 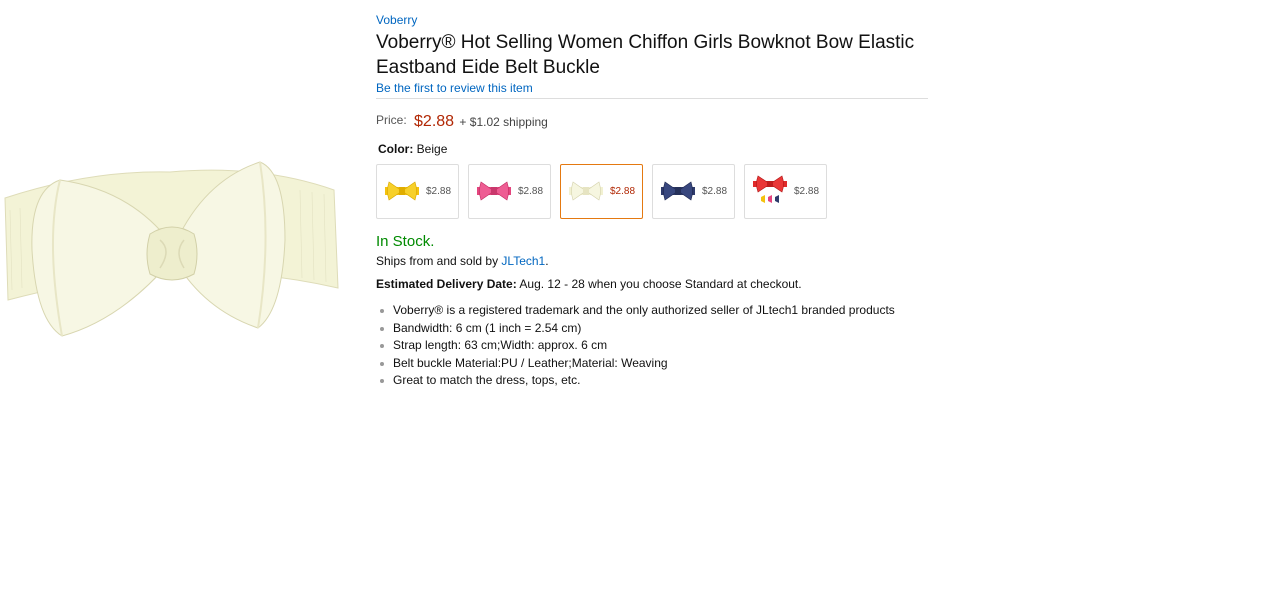 I want to click on ships-suffix: ., so click(x=547, y=261).